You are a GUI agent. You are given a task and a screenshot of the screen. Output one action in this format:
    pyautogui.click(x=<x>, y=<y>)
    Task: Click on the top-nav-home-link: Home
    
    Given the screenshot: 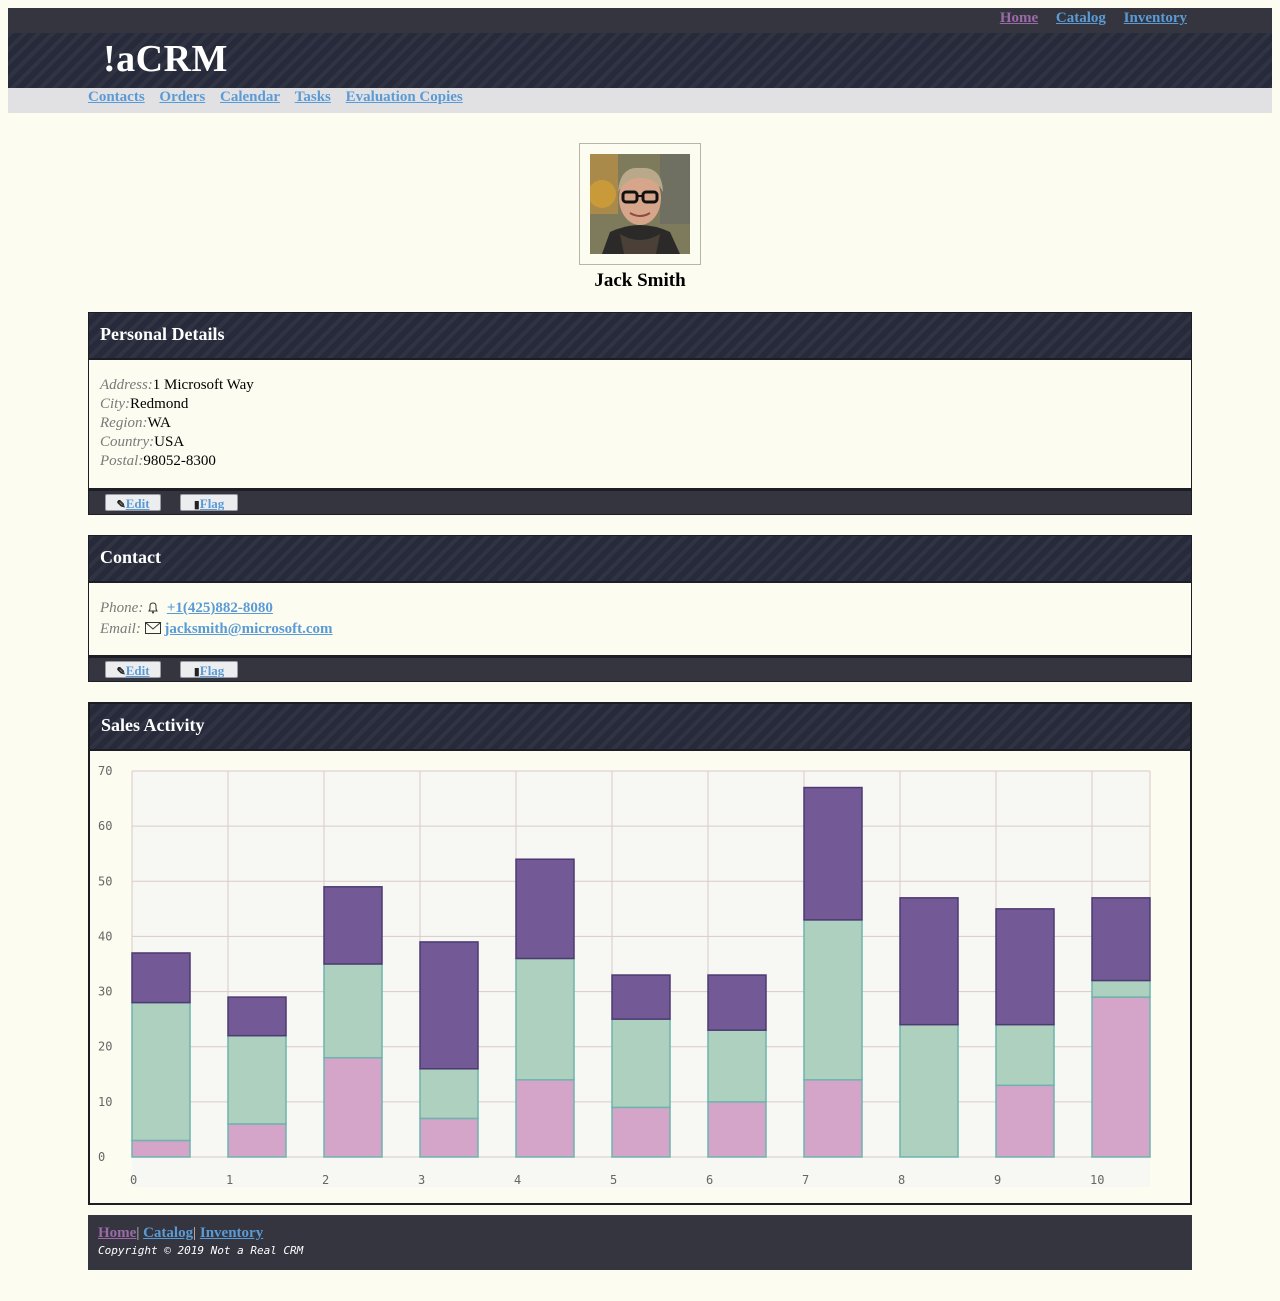 What is the action you would take?
    pyautogui.click(x=1019, y=18)
    